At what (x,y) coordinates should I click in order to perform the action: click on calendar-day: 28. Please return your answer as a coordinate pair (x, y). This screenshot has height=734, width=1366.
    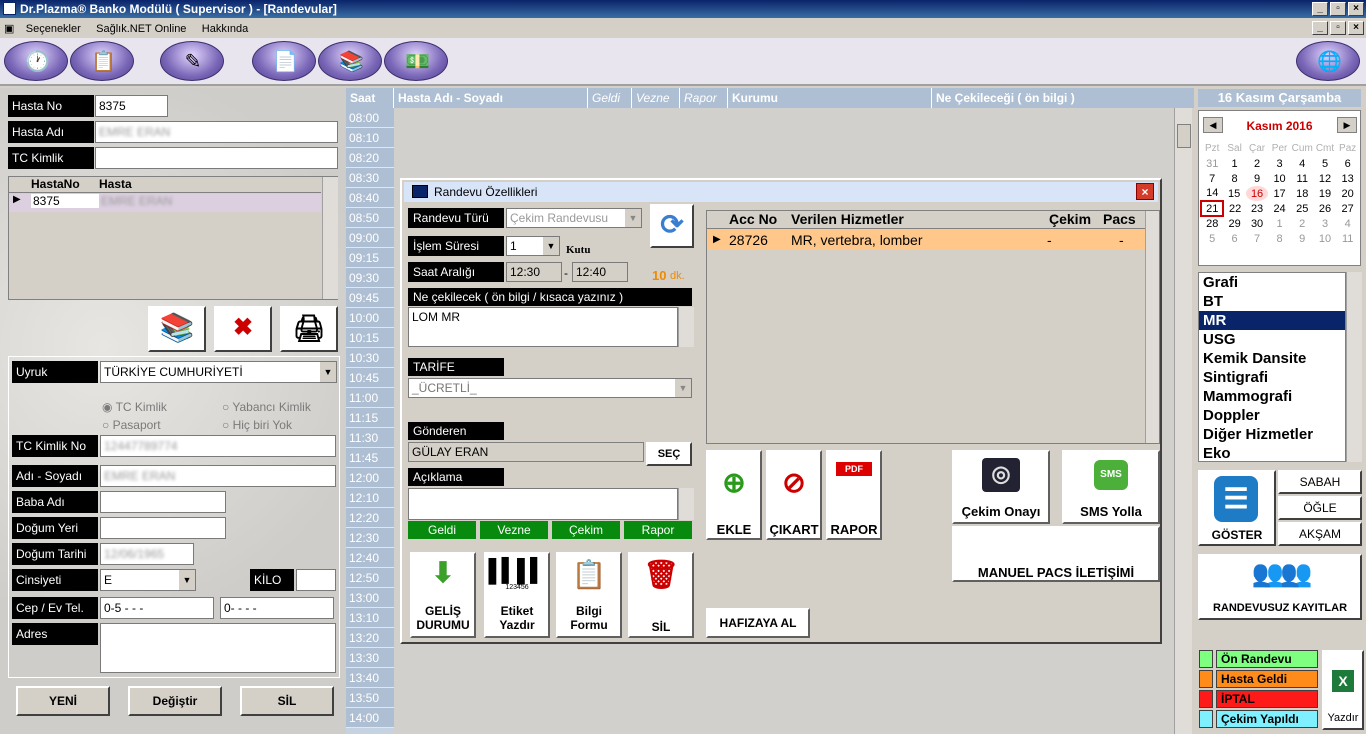
    Looking at the image, I should click on (1212, 223).